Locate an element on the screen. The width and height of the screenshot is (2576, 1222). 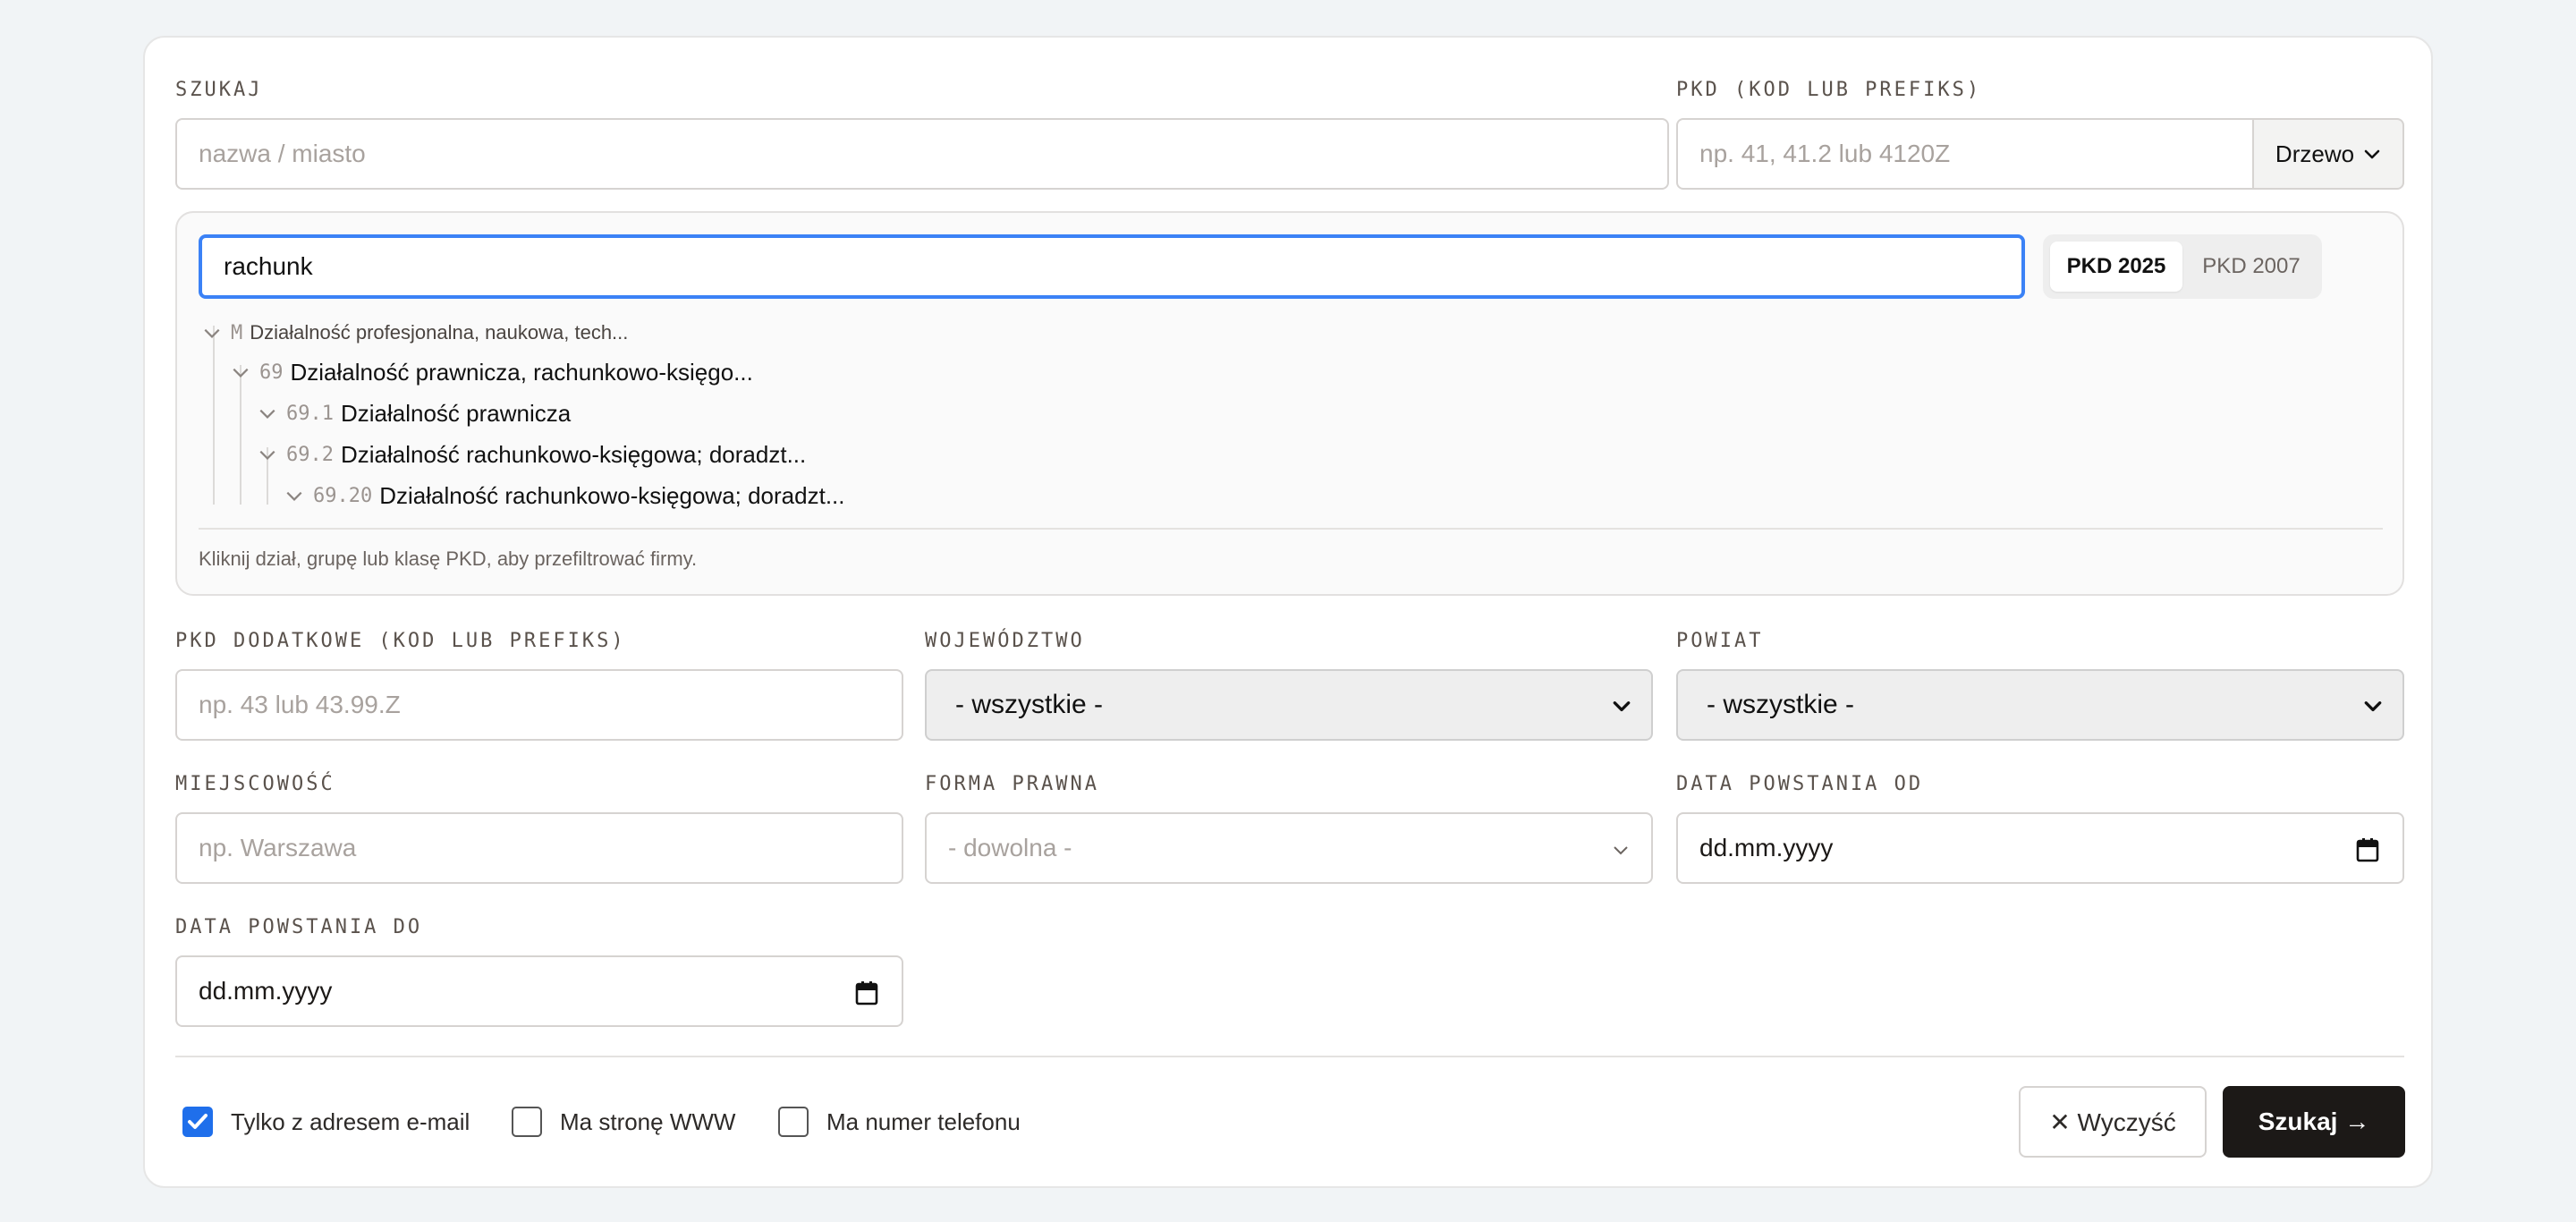
has-phone-checkbox is located at coordinates (793, 1122).